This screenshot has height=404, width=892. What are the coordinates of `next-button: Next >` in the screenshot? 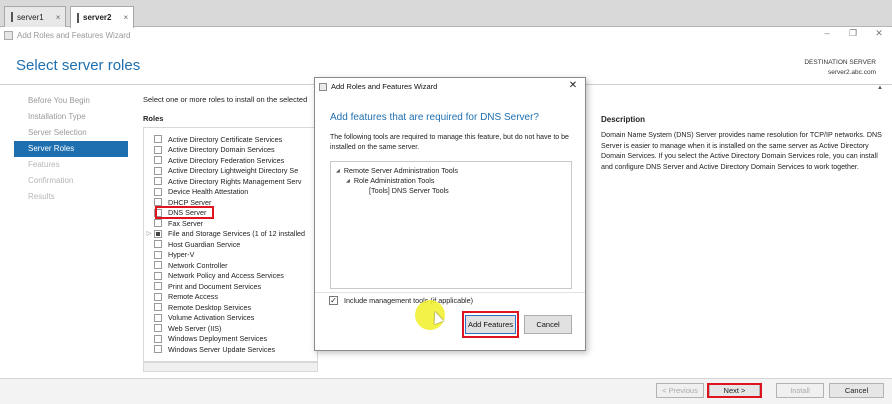 It's located at (734, 390).